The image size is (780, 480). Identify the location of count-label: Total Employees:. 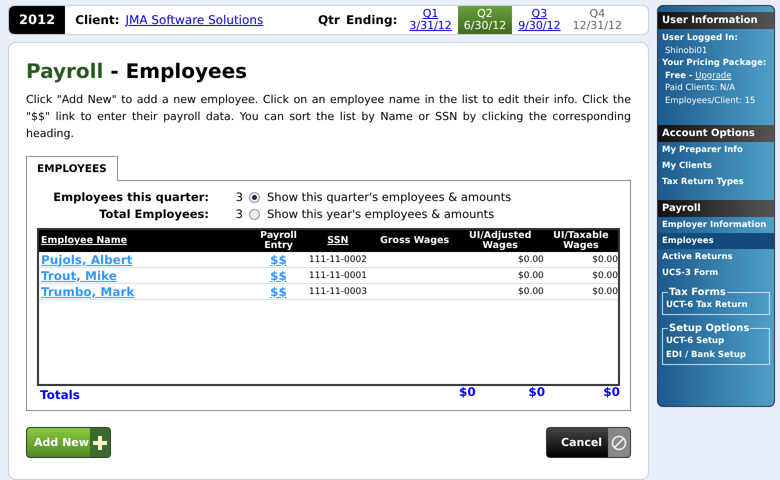
(153, 214).